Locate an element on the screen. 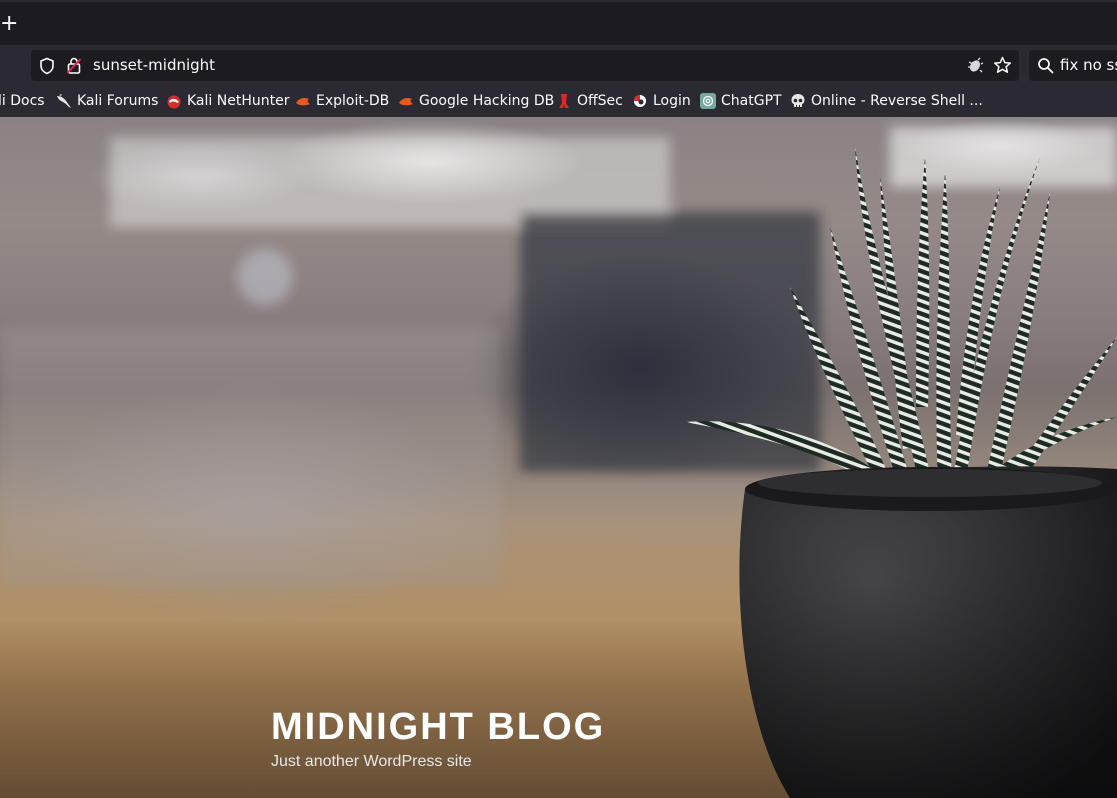 The height and width of the screenshot is (798, 1117). bookmark-kali-forums: Kali Forums is located at coordinates (107, 101).